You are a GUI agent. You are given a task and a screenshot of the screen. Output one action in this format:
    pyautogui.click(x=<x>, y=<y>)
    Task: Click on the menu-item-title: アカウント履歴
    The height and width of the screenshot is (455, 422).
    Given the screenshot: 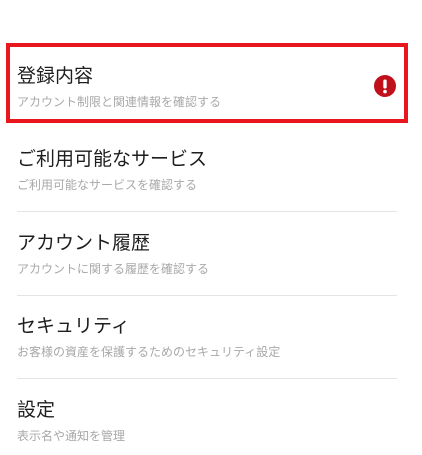 What is the action you would take?
    pyautogui.click(x=84, y=243)
    